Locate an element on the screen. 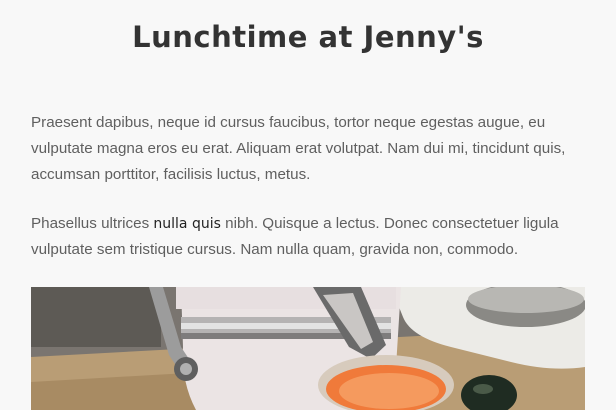  page-title: Lunchtime at Jenny's is located at coordinates (308, 37).